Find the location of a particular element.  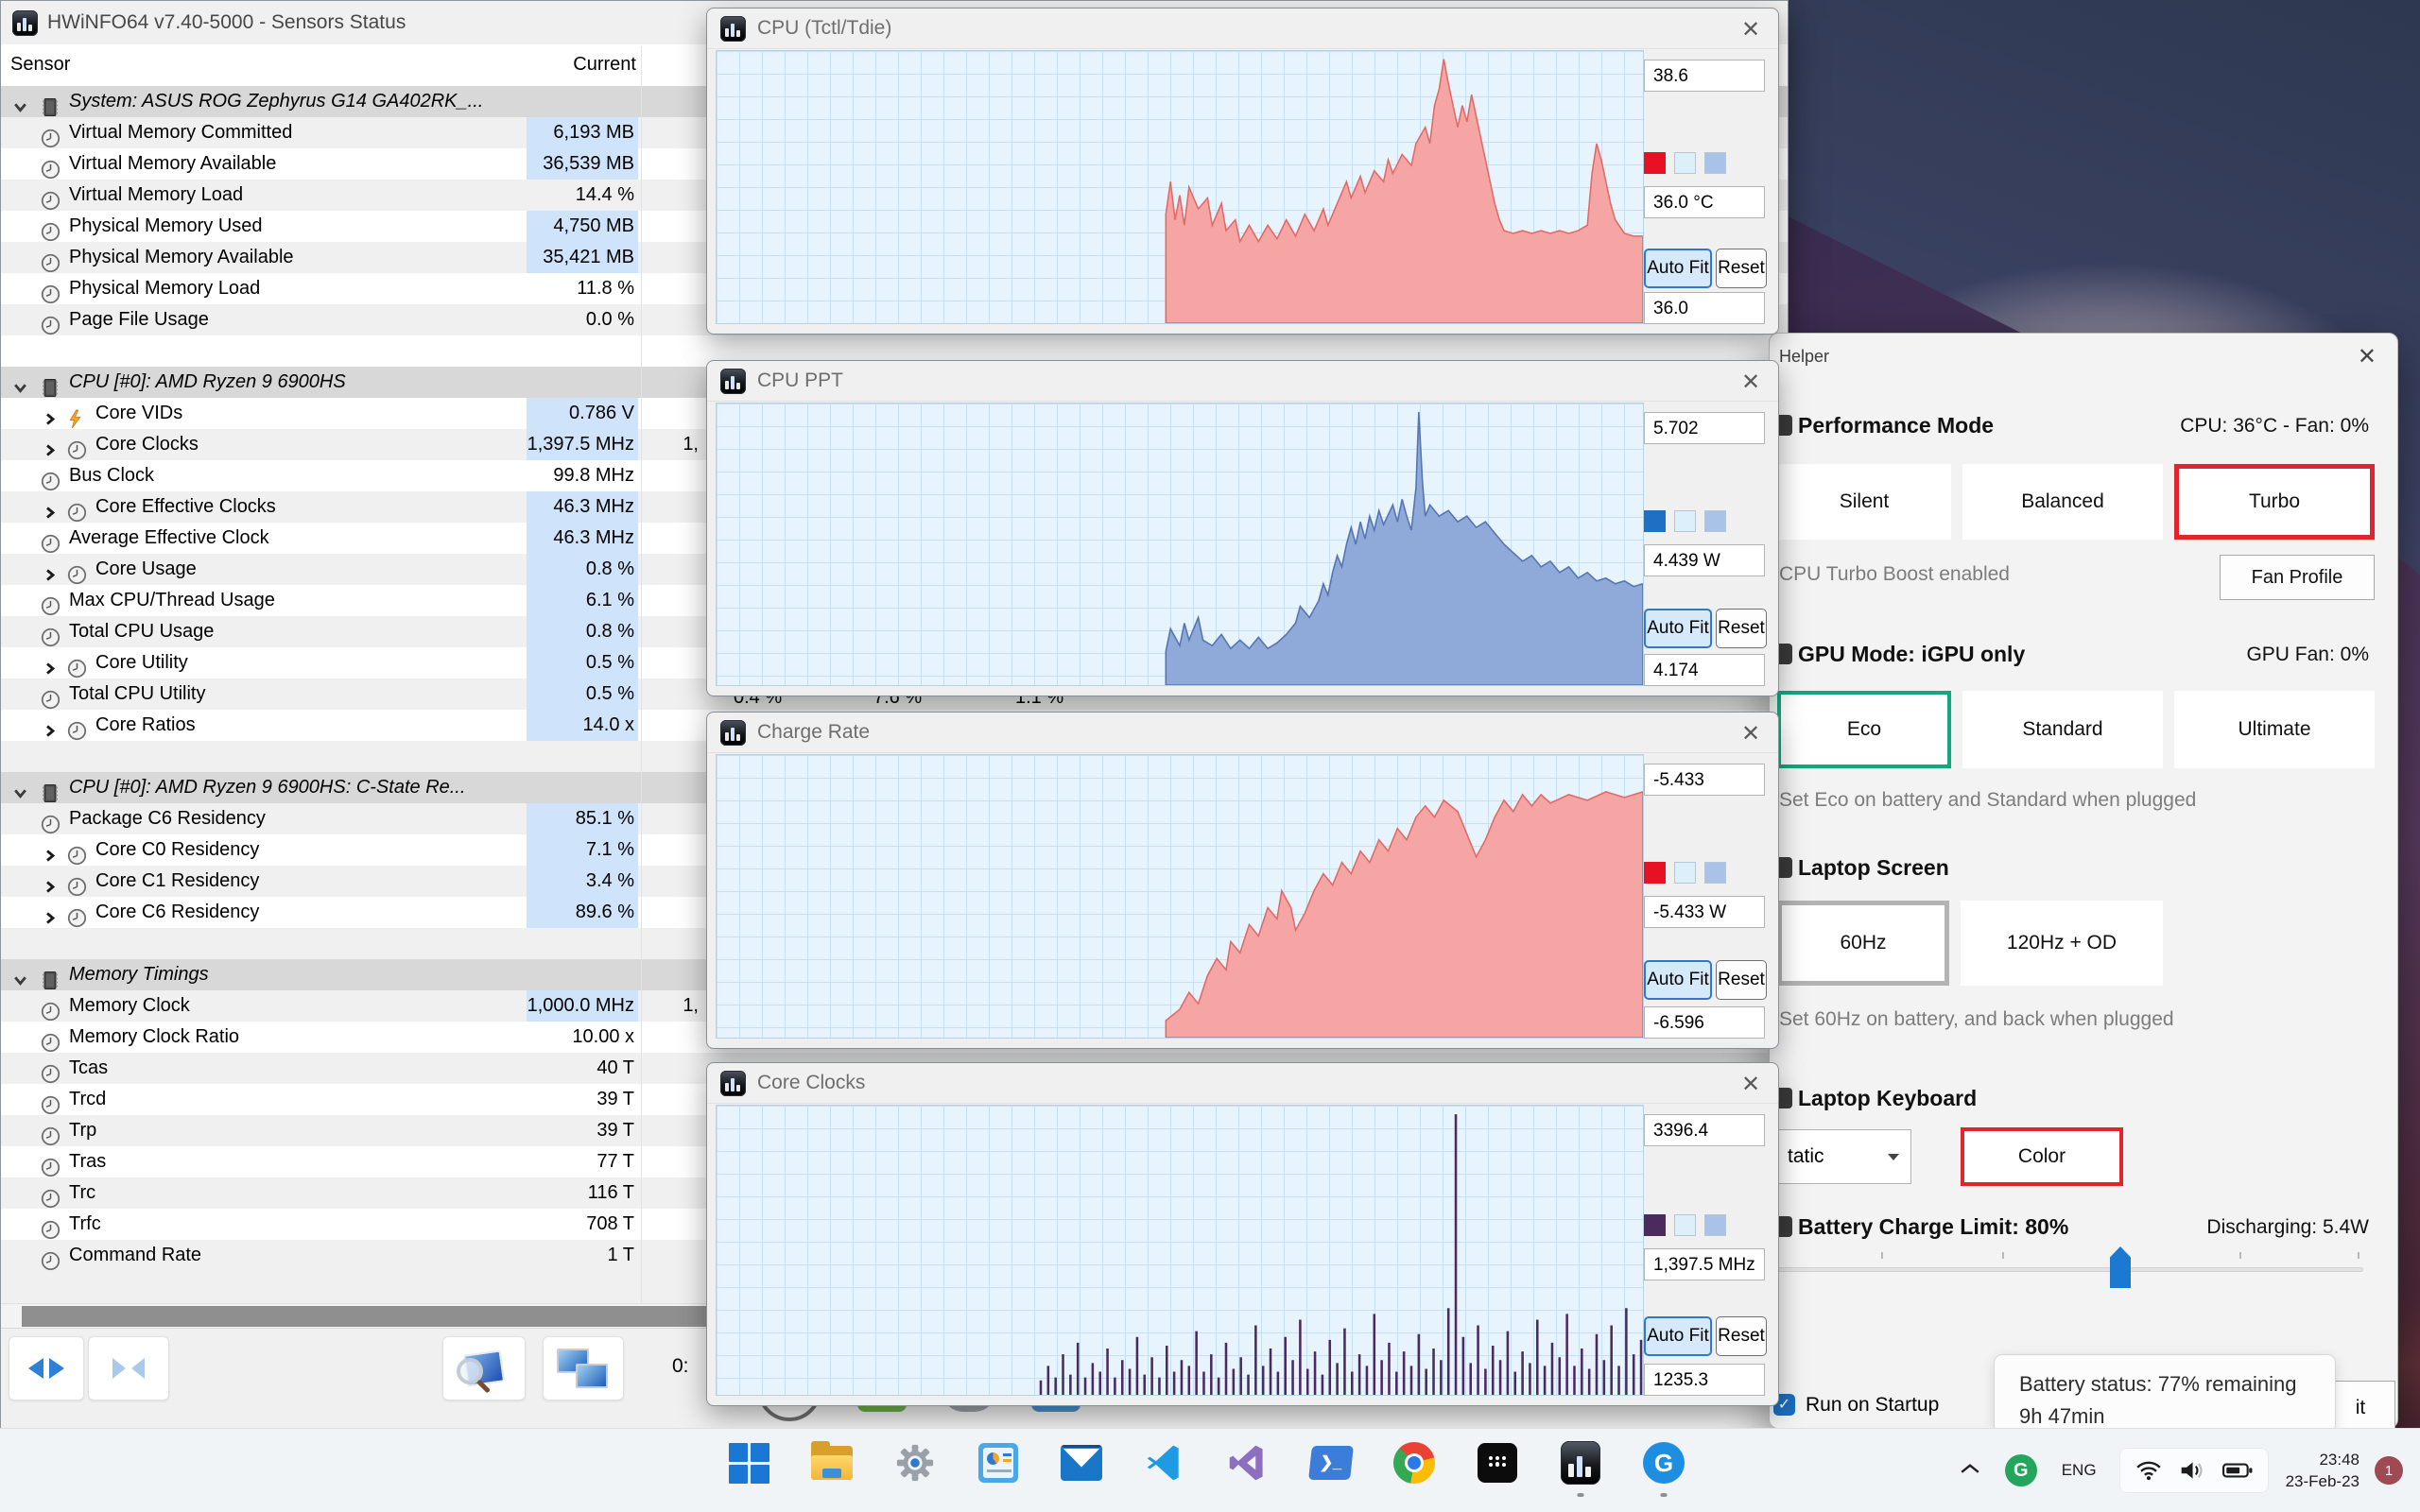

system-monitor-button is located at coordinates (998, 1463).